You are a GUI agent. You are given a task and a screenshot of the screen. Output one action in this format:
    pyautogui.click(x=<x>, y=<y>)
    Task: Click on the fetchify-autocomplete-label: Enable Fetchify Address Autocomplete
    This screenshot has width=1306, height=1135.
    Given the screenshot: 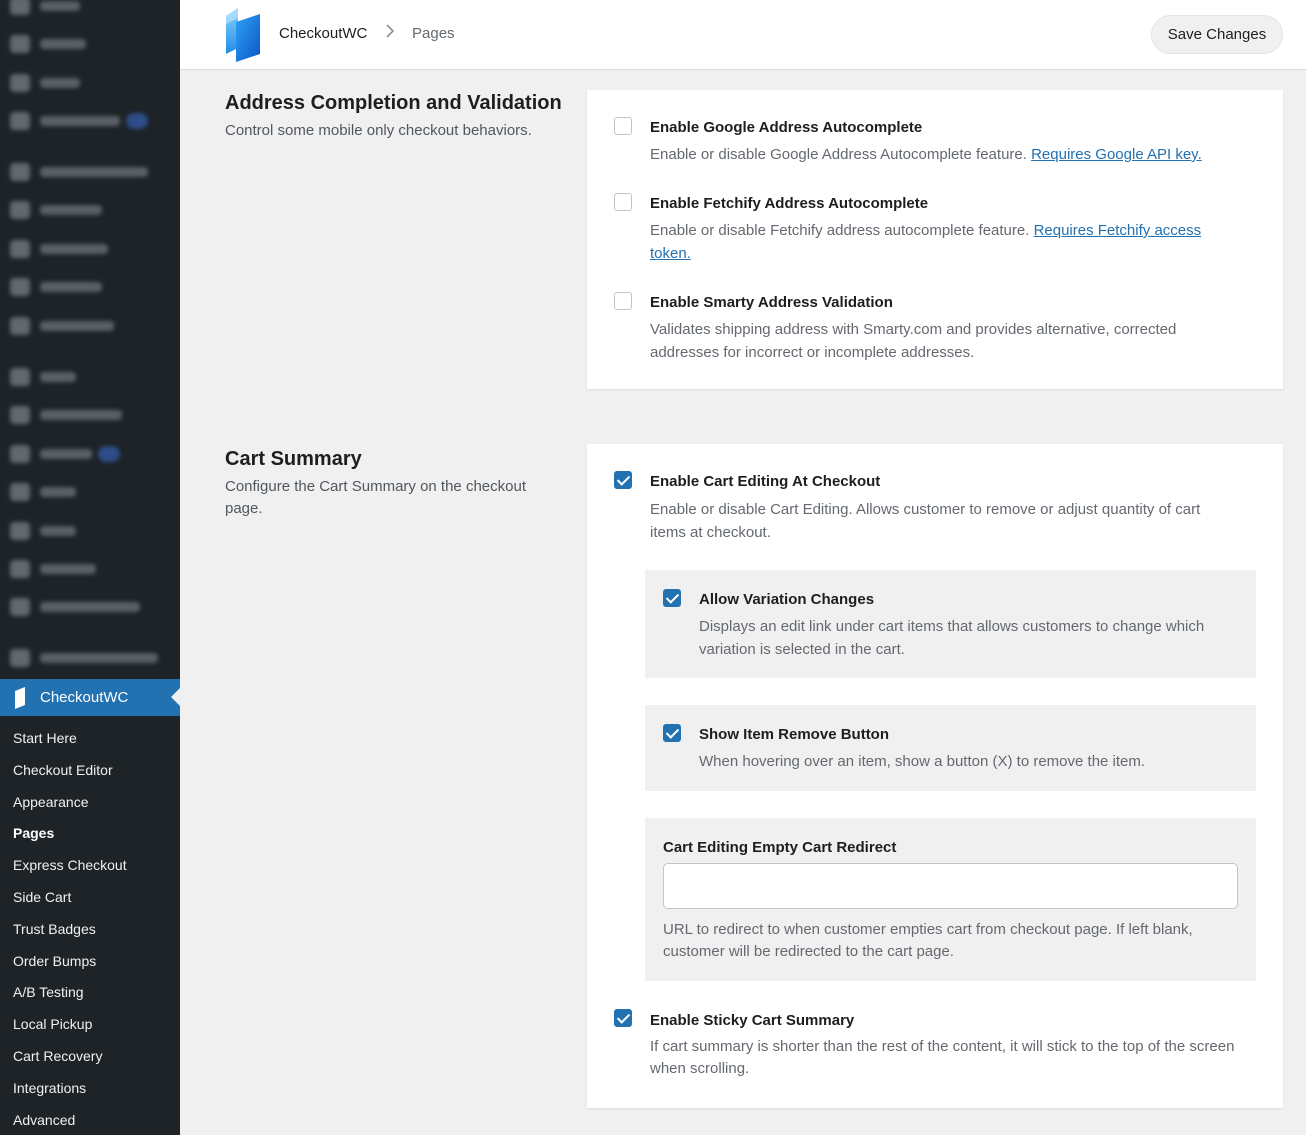 What is the action you would take?
    pyautogui.click(x=789, y=203)
    